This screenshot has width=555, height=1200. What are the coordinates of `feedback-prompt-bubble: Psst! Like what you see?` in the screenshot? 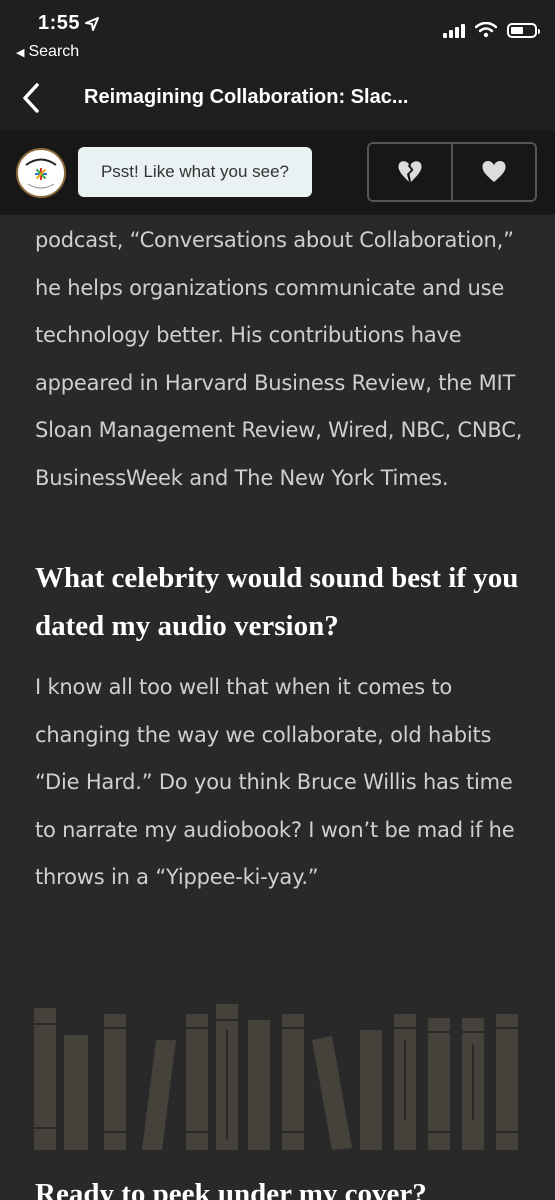 It's located at (195, 172).